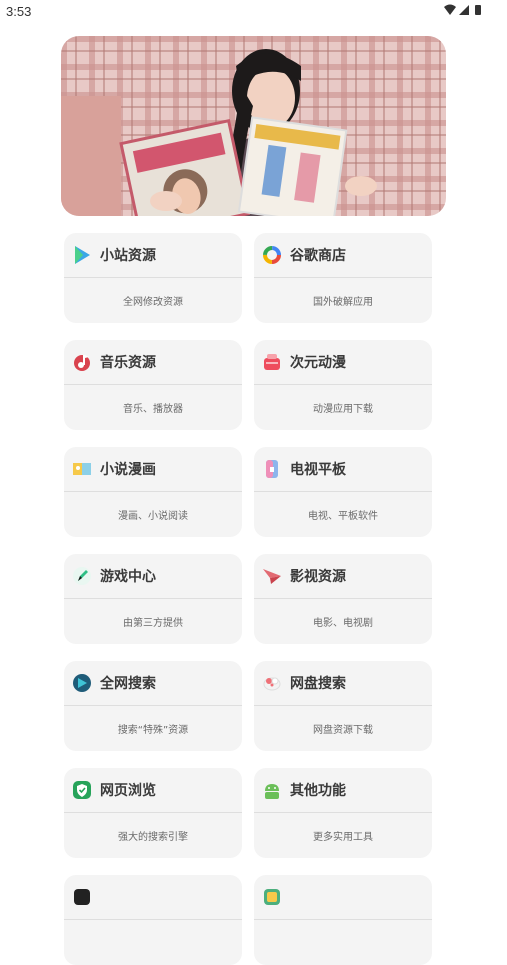 This screenshot has height=965, width=507. I want to click on search-play-icon, so click(82, 683).